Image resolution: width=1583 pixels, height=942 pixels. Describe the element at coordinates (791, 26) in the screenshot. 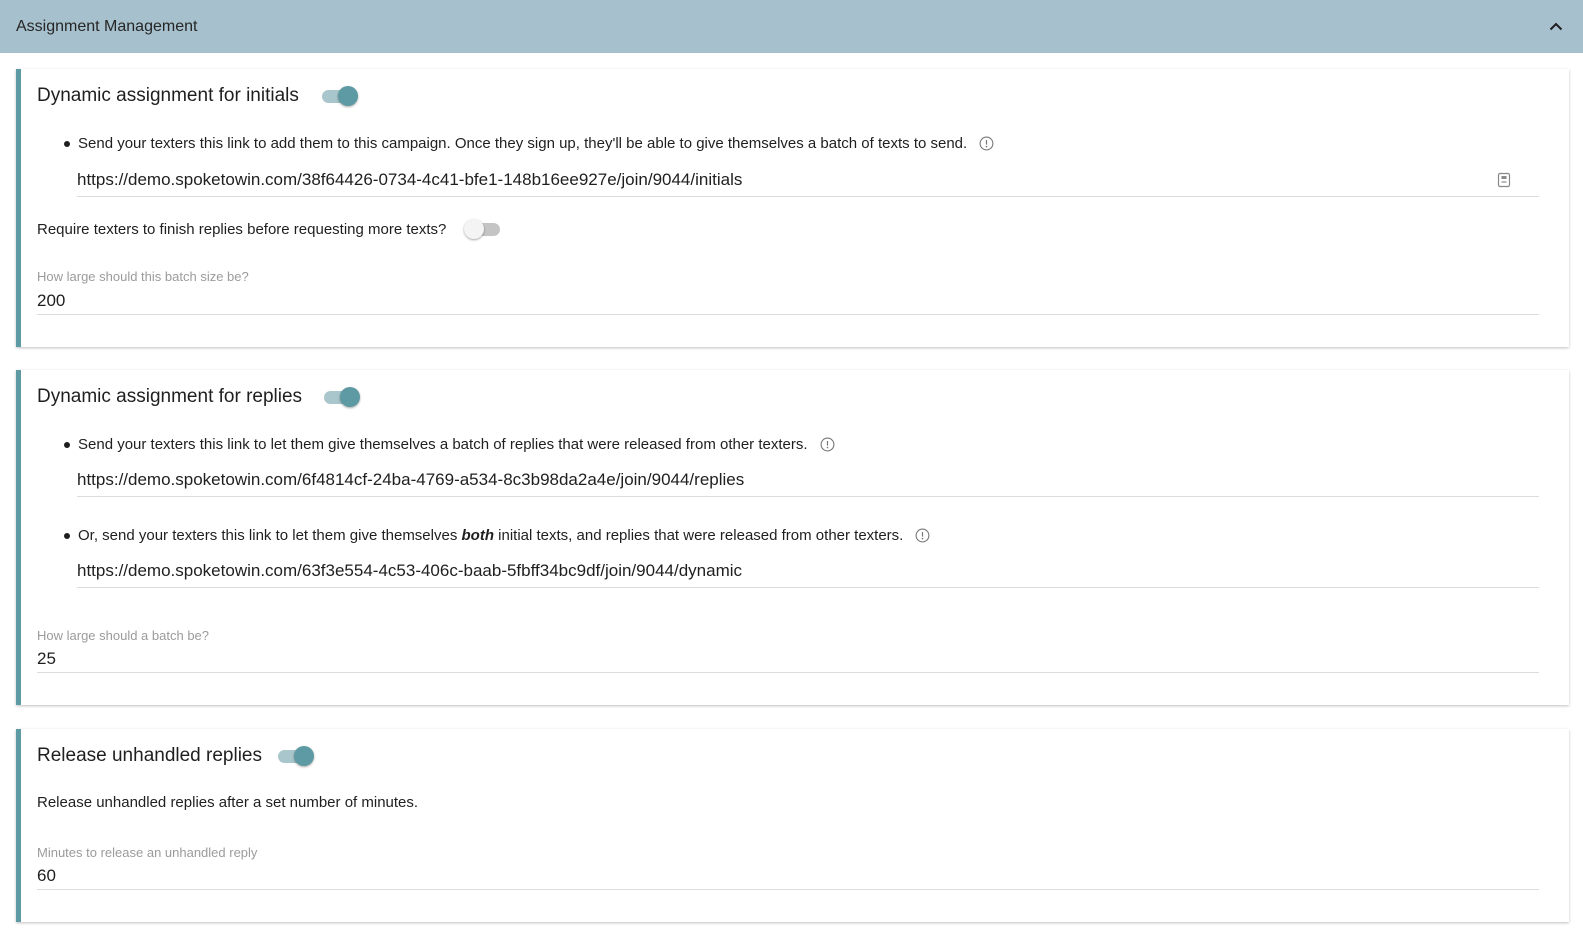

I see `section-header: Assignment Management` at that location.